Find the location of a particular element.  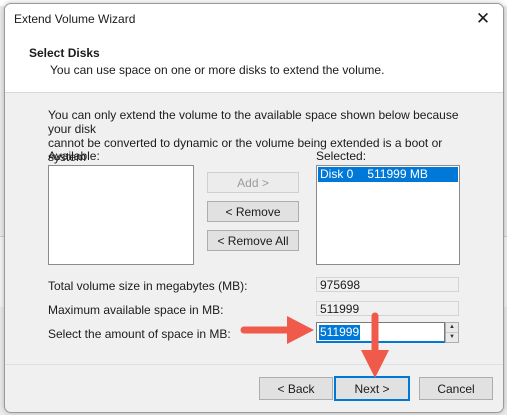

close-icon: ✕ is located at coordinates (483, 18).